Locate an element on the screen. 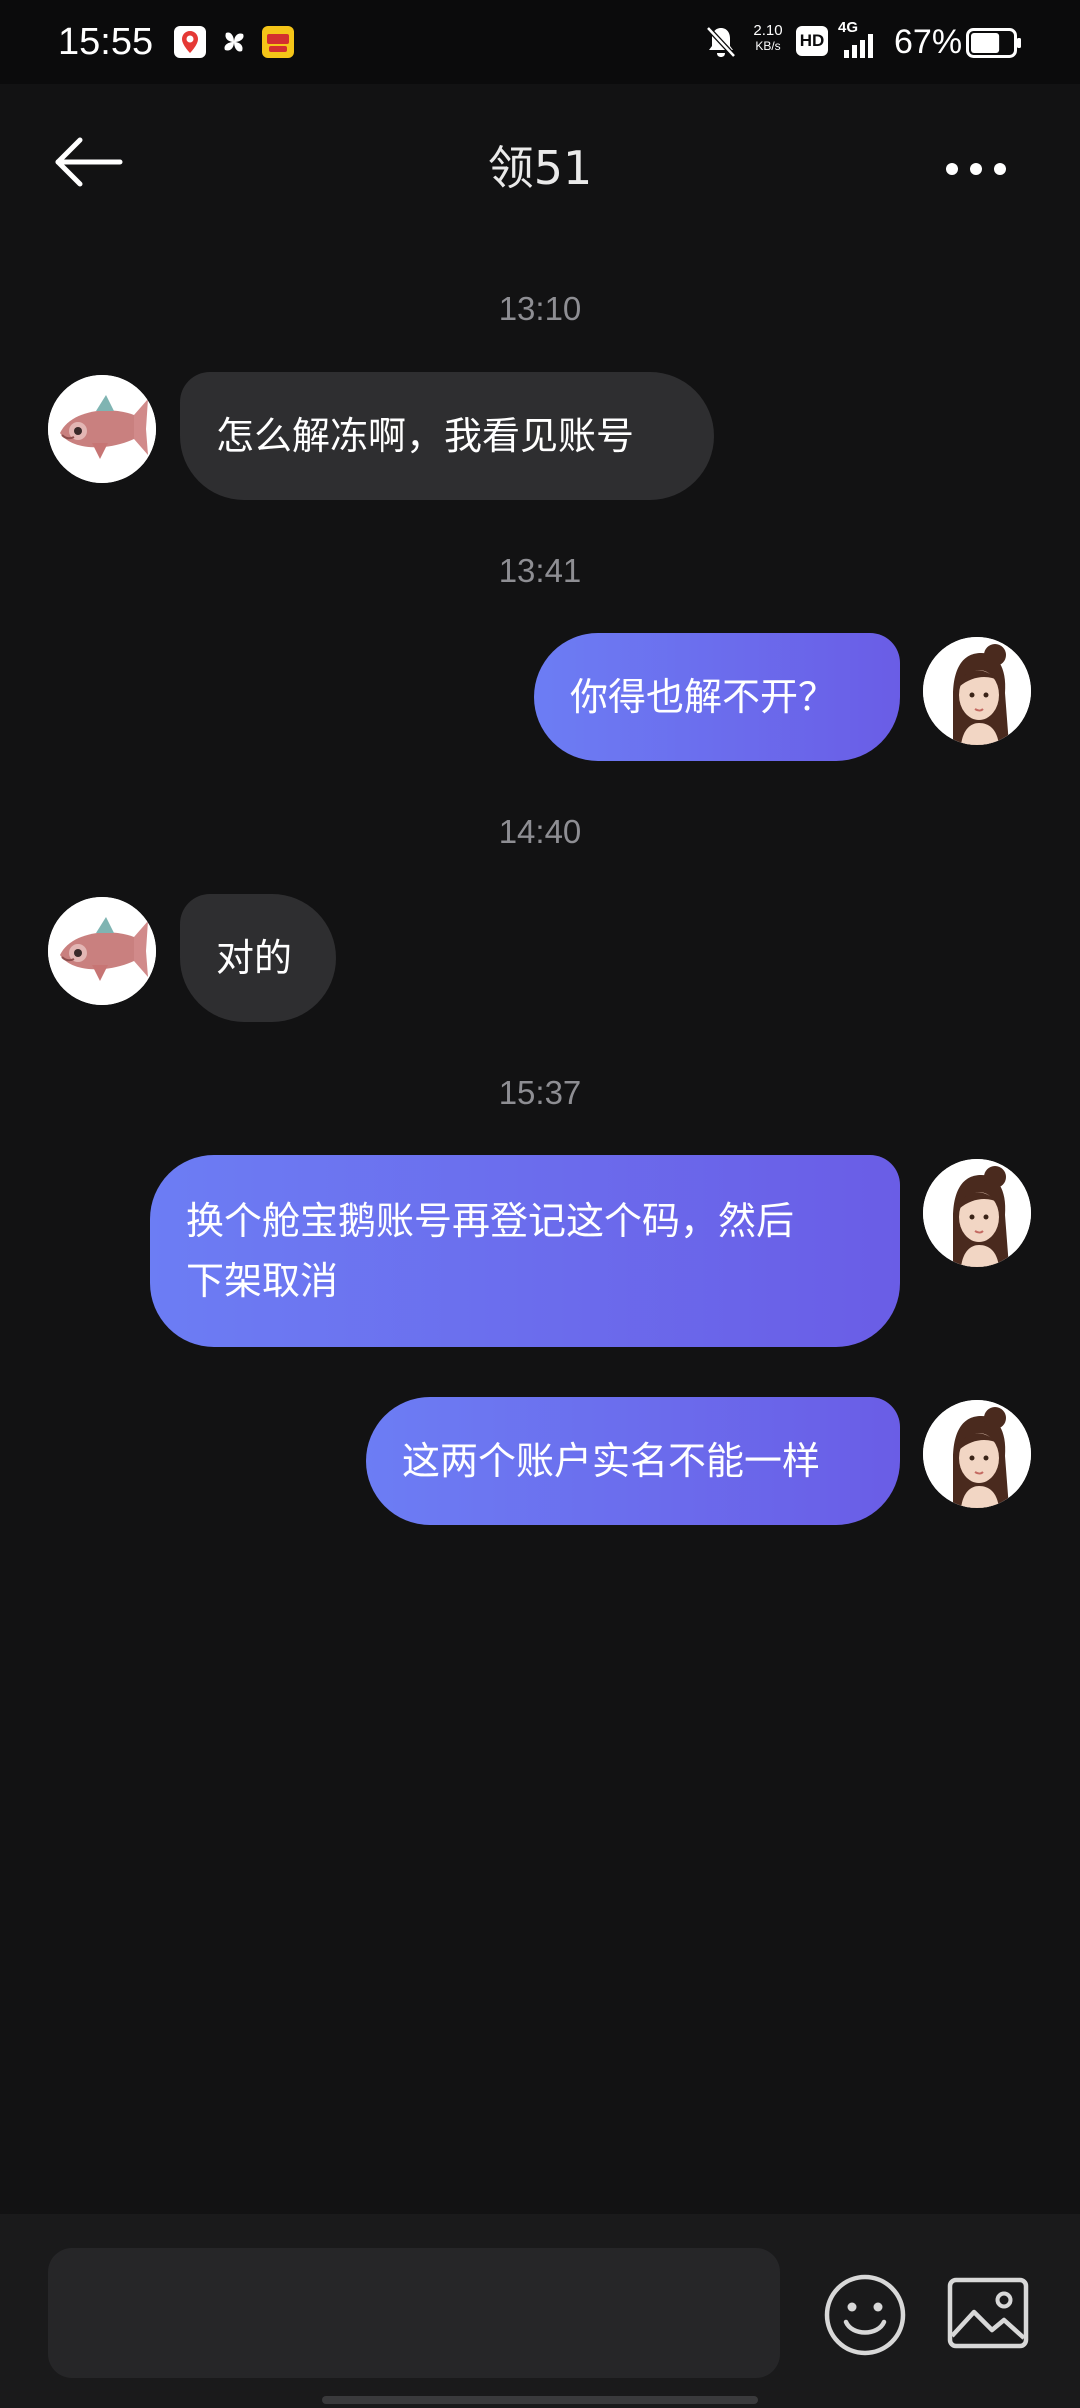  image-icon is located at coordinates (988, 2313).